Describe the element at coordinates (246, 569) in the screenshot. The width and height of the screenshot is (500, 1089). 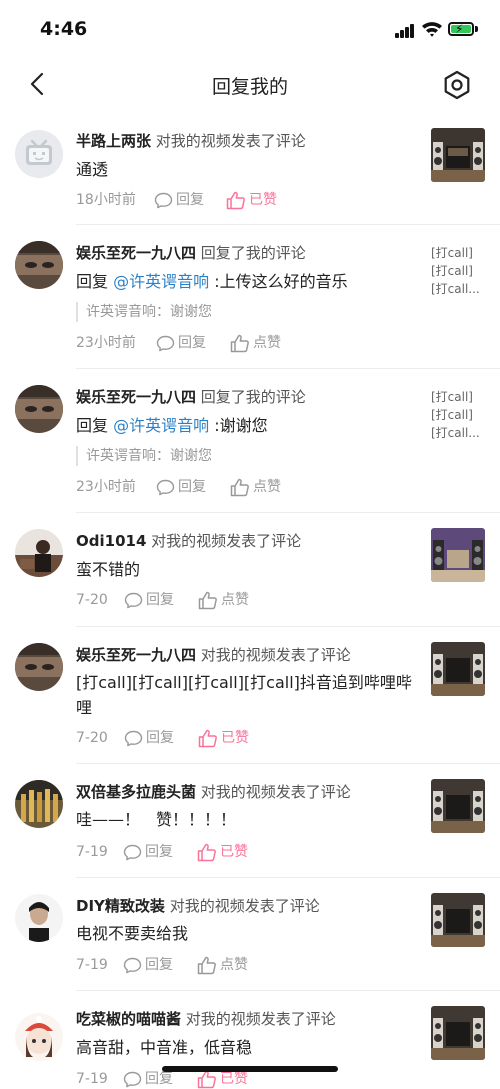
I see `comment-content: 蛮不错的` at that location.